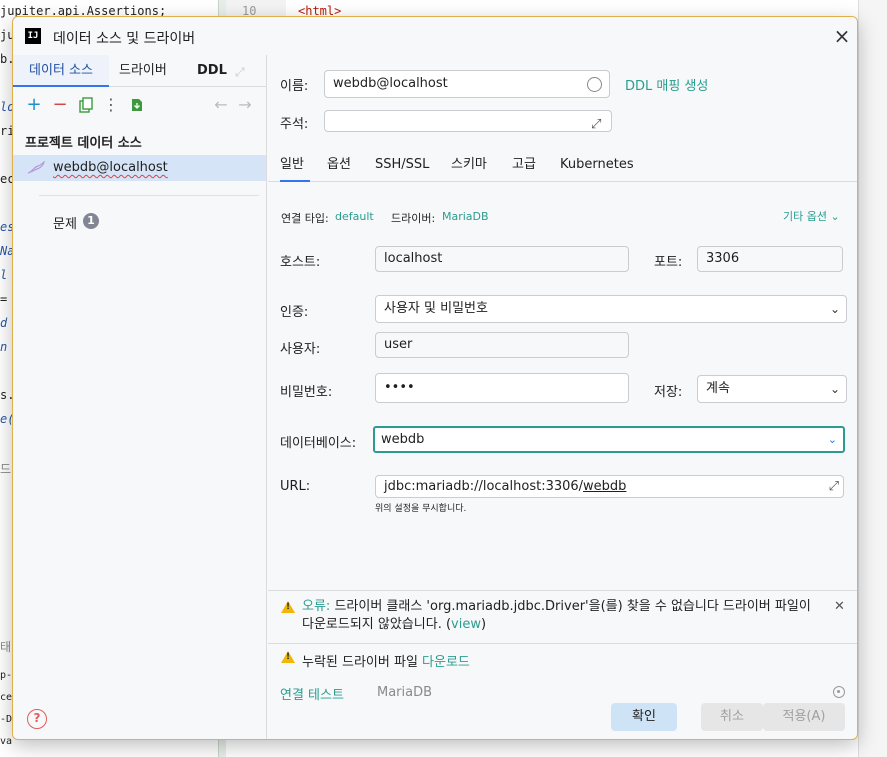 The height and width of the screenshot is (757, 887). I want to click on copy-icon, so click(86, 105).